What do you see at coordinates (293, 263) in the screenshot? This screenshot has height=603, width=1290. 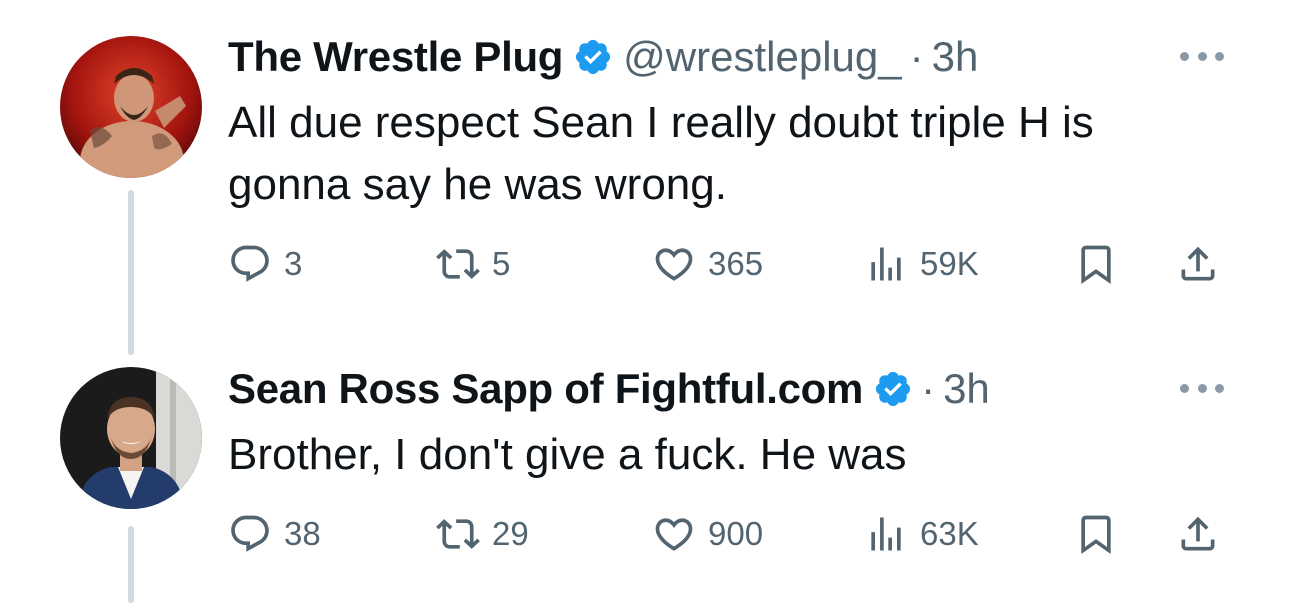 I see `reply-count: 3` at bounding box center [293, 263].